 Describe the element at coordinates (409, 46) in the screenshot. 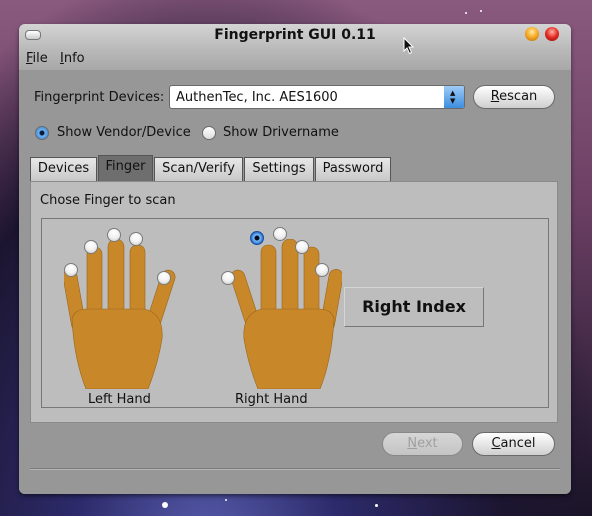

I see `mouse-cursor-icon` at that location.